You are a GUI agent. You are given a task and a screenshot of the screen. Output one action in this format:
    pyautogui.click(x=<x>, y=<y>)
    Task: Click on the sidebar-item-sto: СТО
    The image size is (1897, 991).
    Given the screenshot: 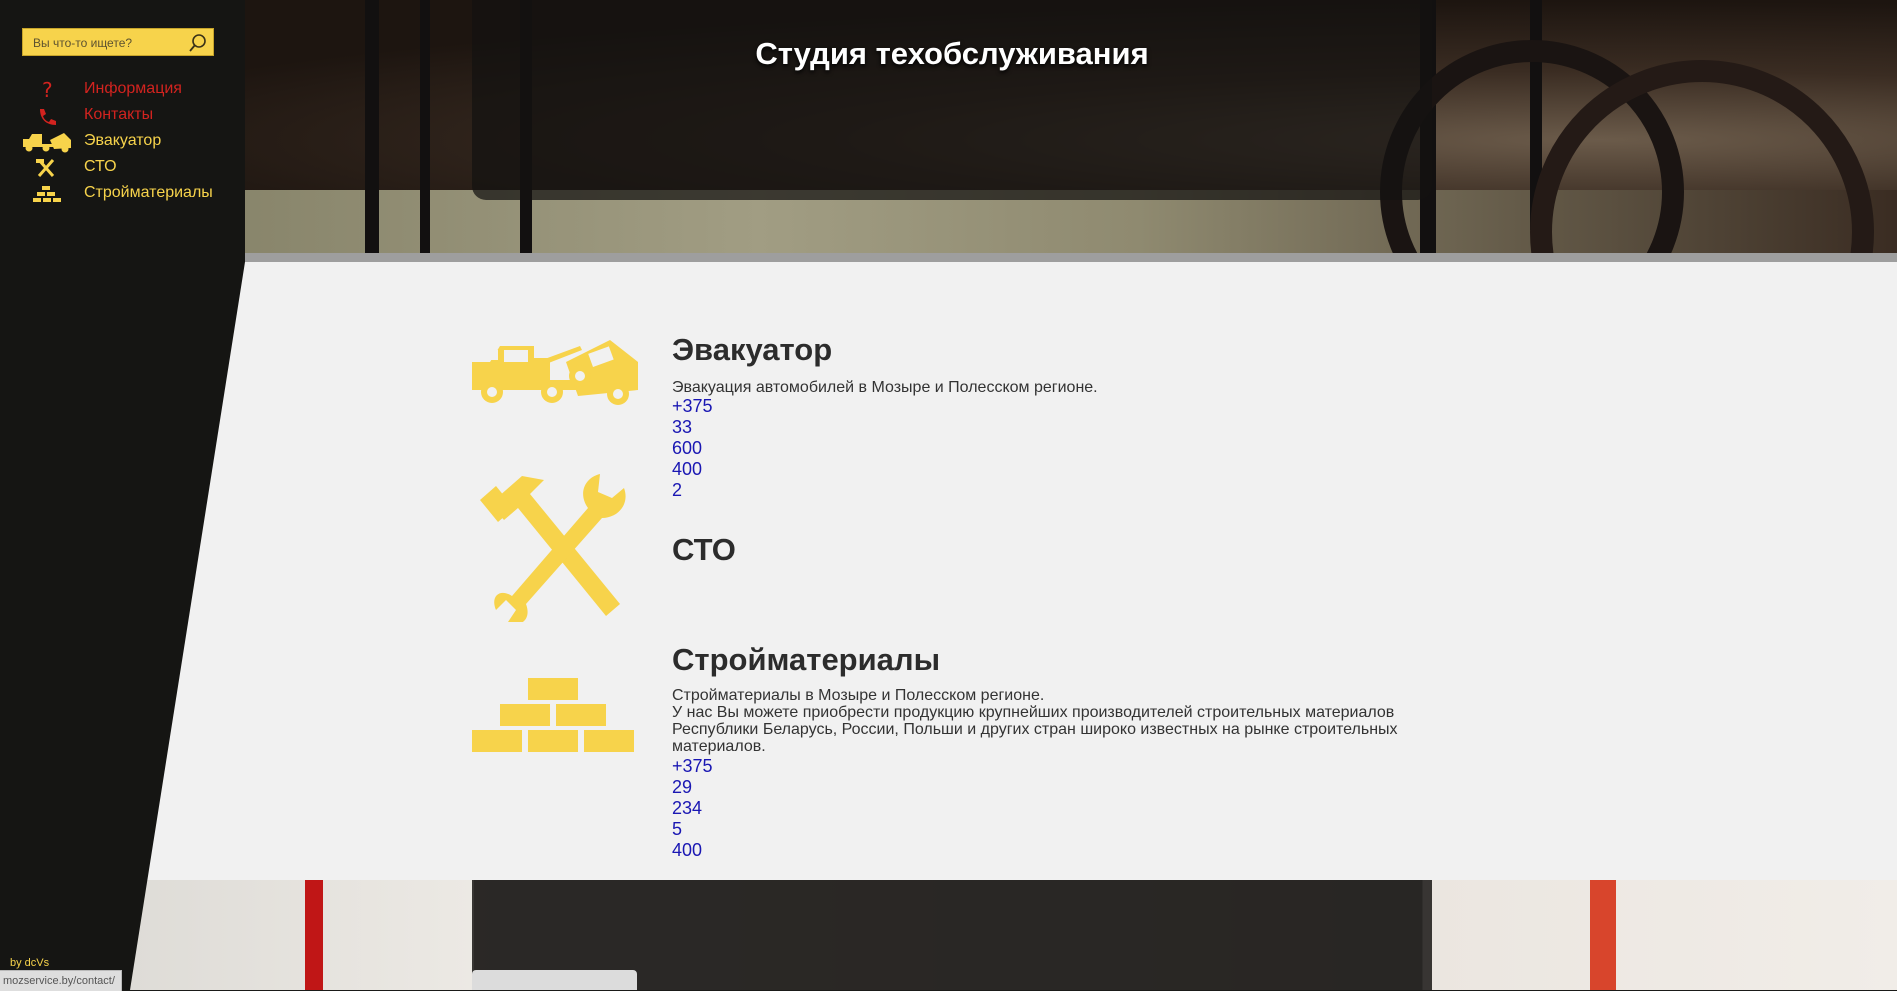 What is the action you would take?
    pyautogui.click(x=127, y=169)
    